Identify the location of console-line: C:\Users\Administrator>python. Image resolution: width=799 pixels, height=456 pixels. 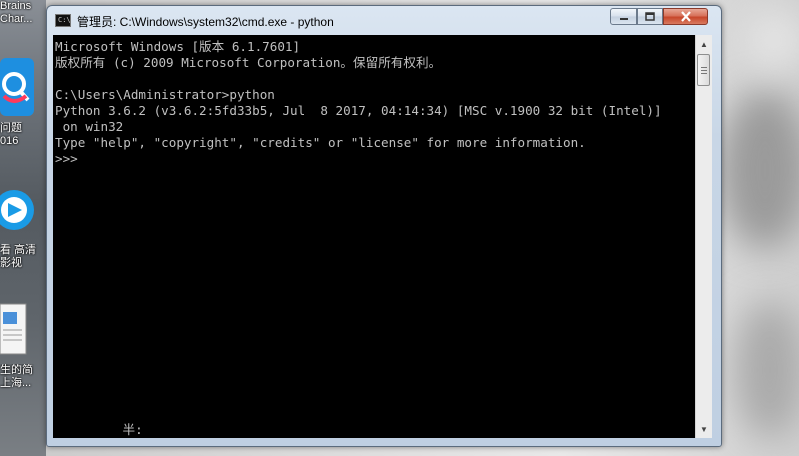
(165, 94).